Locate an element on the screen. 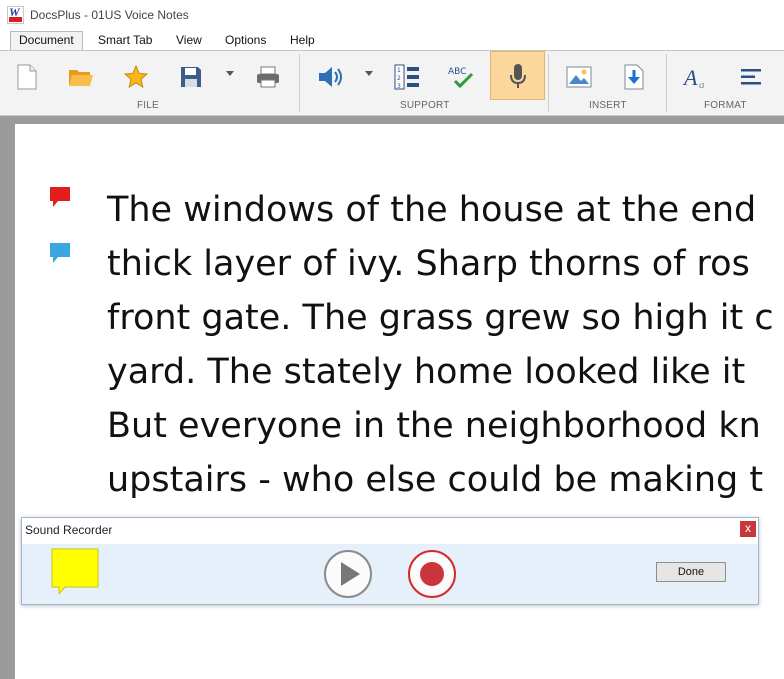 This screenshot has height=679, width=784. sound-recorder-dialog: Sound Recorder x Done is located at coordinates (390, 561).